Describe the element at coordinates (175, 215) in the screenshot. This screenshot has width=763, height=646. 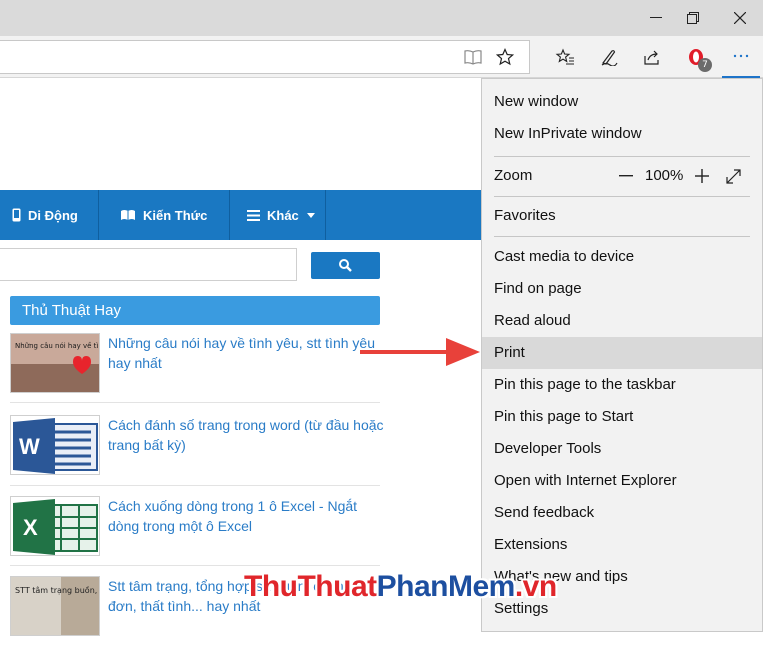
I see `nav-label: Kiến Thức` at that location.